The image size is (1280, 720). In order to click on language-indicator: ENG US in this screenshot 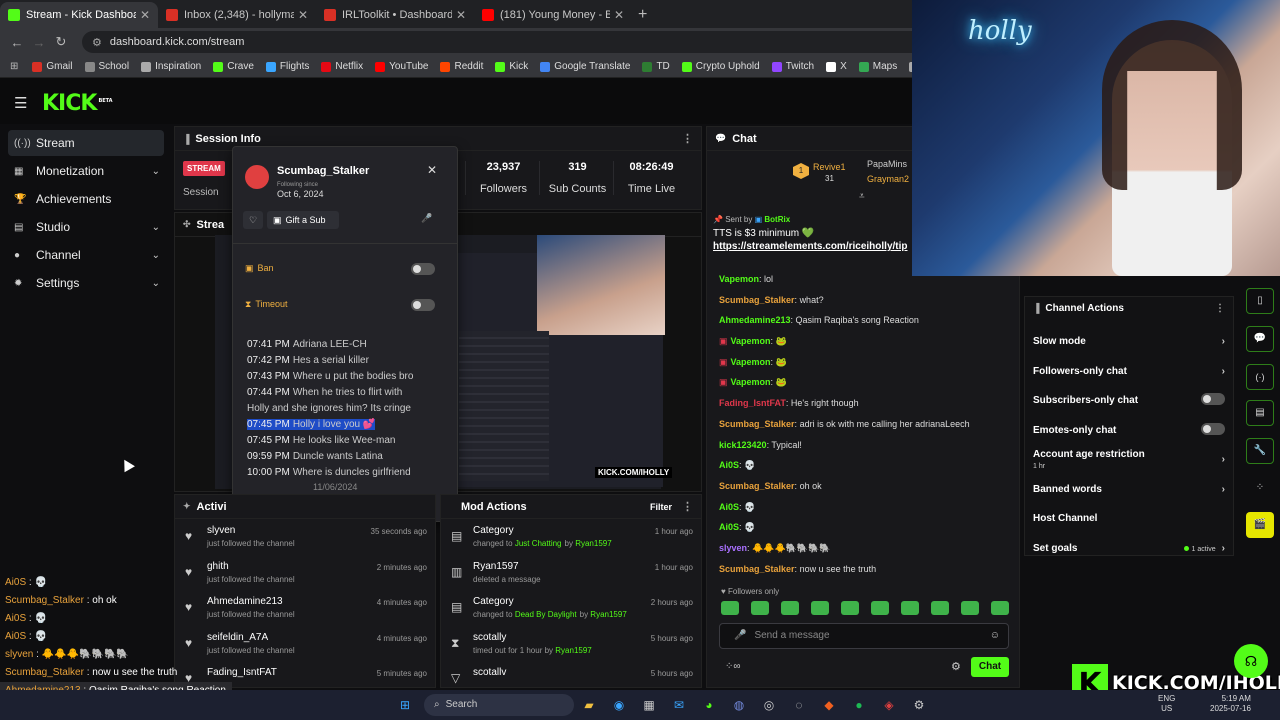, I will do `click(1166, 704)`.